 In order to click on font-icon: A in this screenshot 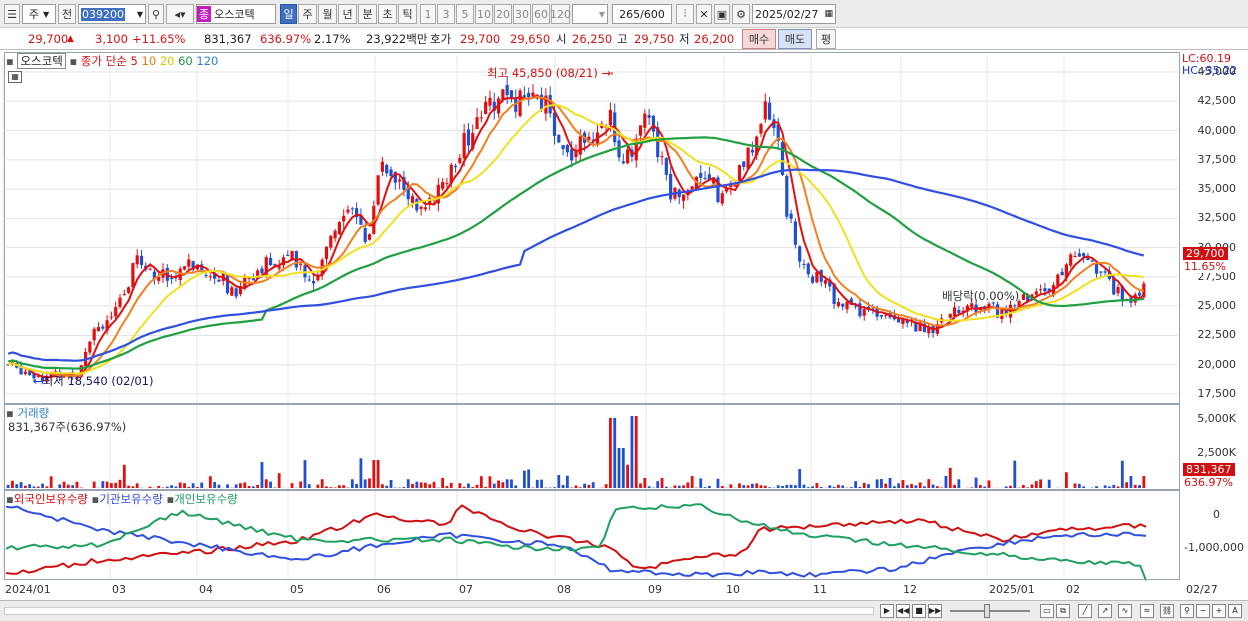, I will do `click(1235, 611)`.